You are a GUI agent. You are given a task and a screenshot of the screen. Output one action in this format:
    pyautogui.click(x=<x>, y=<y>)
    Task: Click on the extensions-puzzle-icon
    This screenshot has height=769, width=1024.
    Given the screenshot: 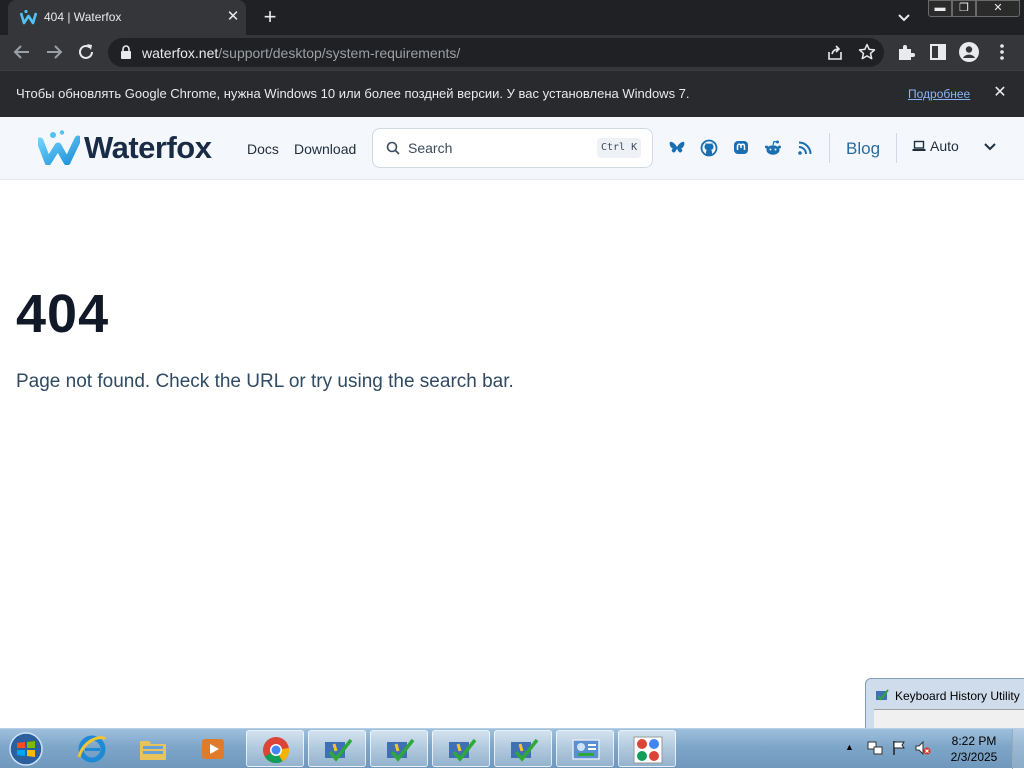 What is the action you would take?
    pyautogui.click(x=906, y=52)
    